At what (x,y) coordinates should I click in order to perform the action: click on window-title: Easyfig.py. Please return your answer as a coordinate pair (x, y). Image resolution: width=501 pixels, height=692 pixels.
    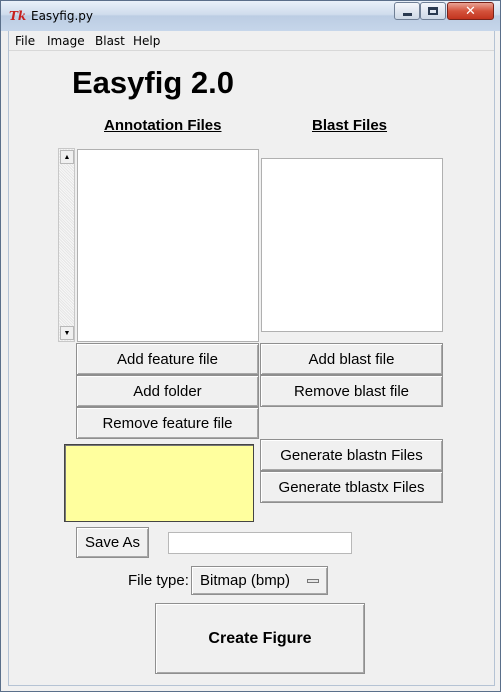
    Looking at the image, I should click on (62, 16).